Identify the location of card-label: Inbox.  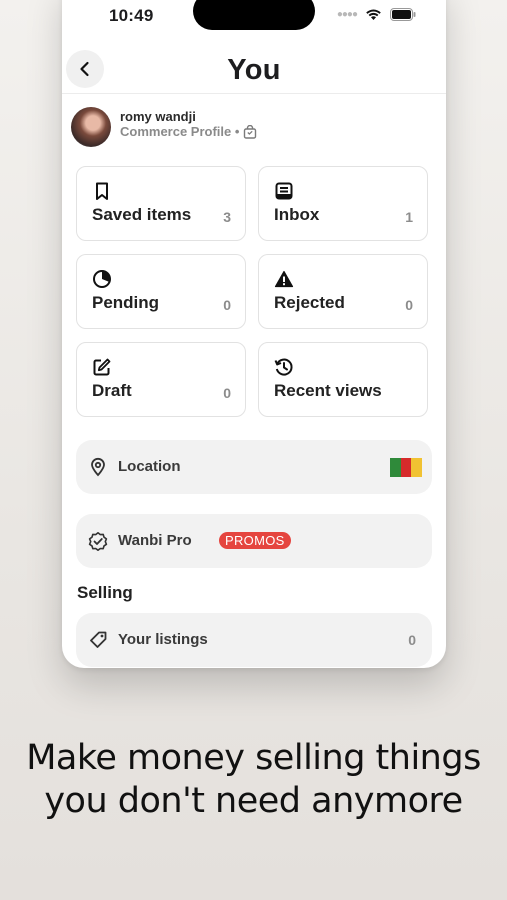
(297, 214).